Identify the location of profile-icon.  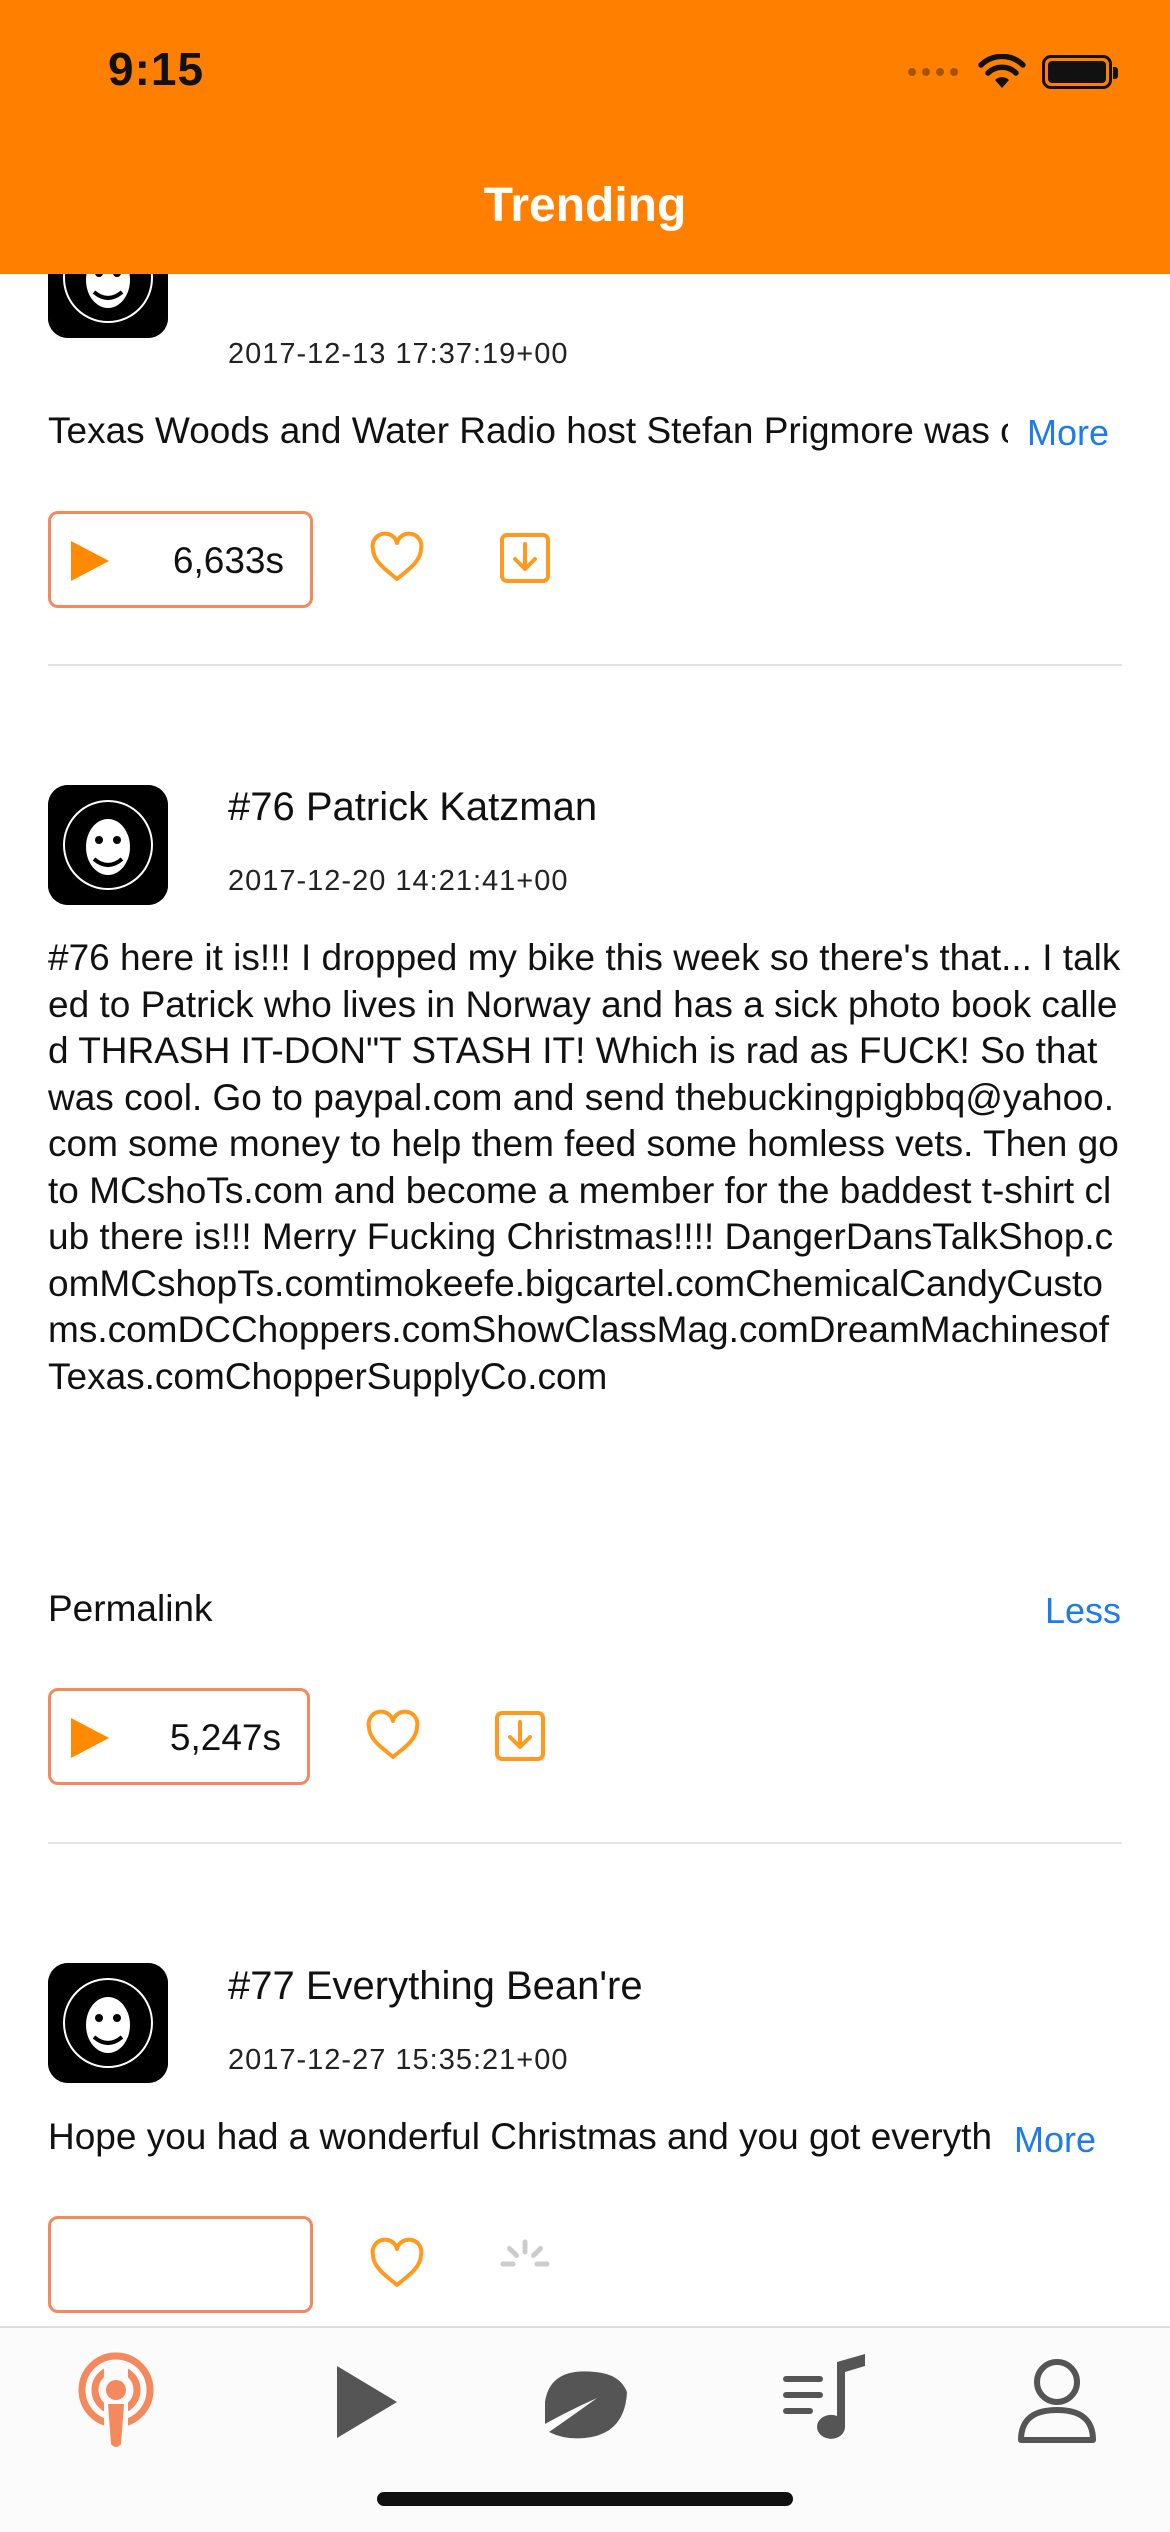
(1057, 2402).